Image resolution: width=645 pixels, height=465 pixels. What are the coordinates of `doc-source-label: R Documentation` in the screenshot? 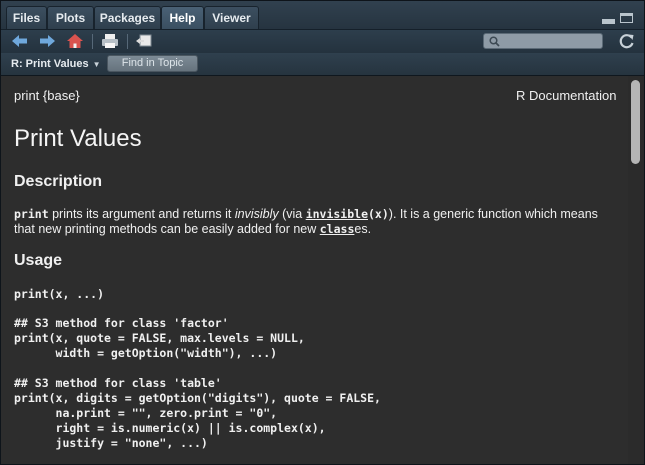 It's located at (566, 95).